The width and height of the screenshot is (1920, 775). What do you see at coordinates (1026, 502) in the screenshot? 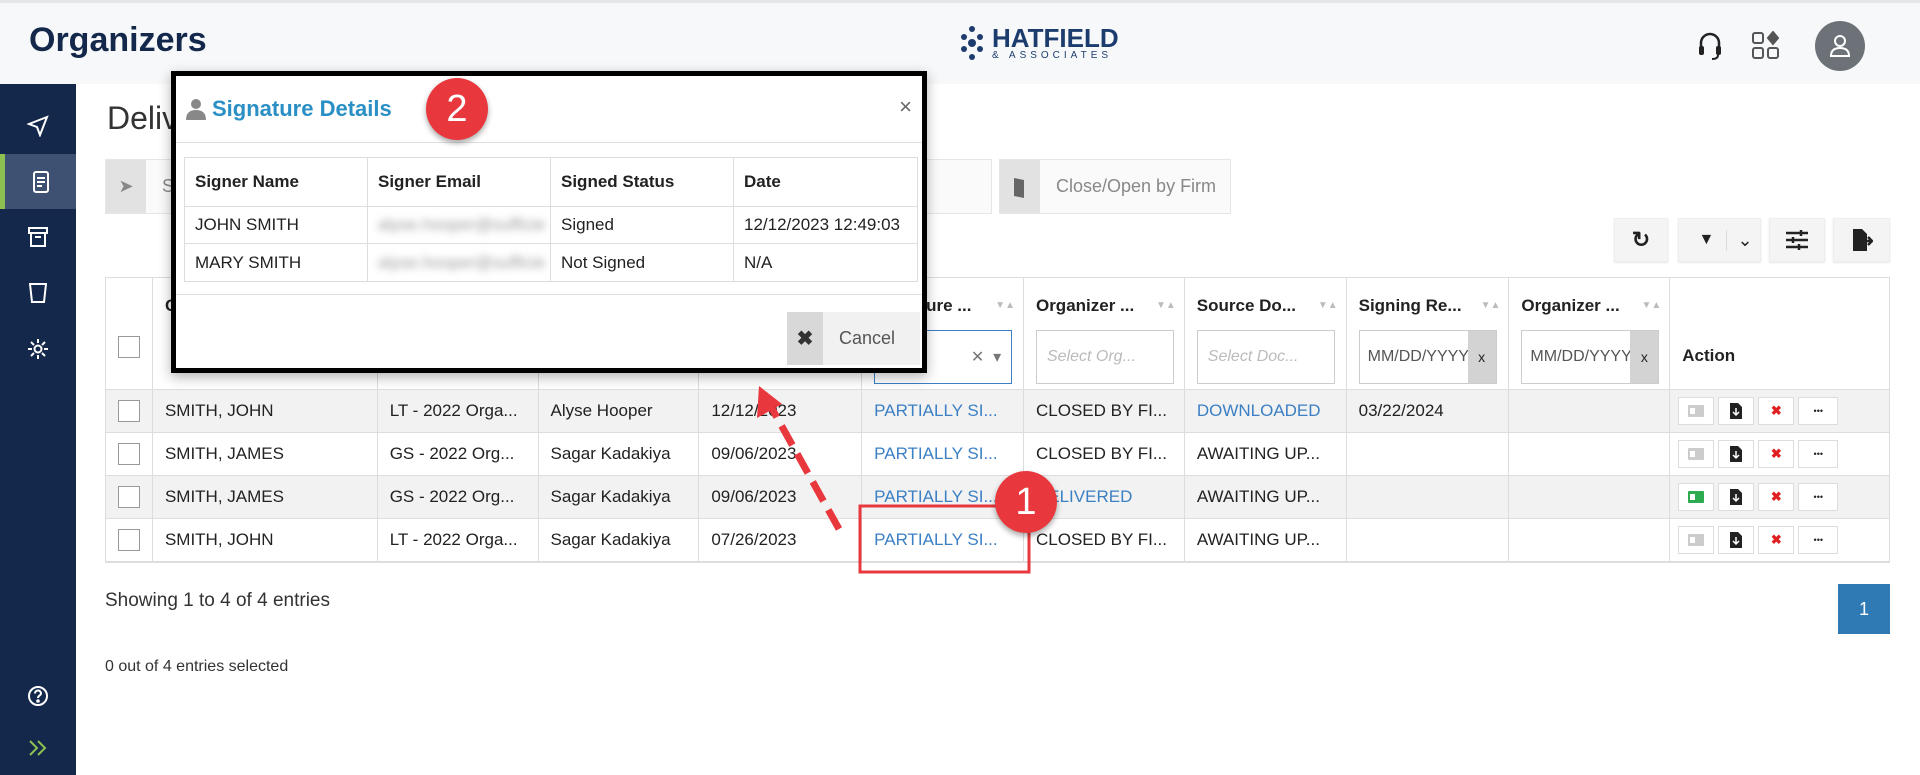
I see `step-badge-1: 1` at bounding box center [1026, 502].